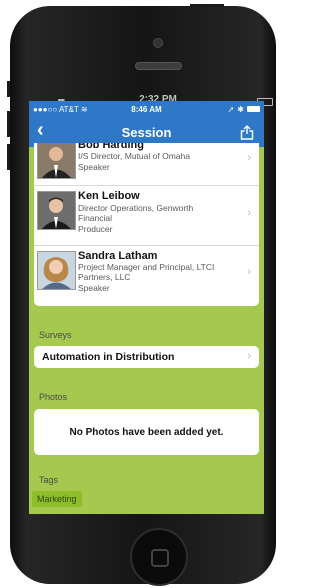 Image resolution: width=320 pixels, height=588 pixels. Describe the element at coordinates (108, 357) in the screenshot. I see `survey-item-label: Automation in Distribution` at that location.